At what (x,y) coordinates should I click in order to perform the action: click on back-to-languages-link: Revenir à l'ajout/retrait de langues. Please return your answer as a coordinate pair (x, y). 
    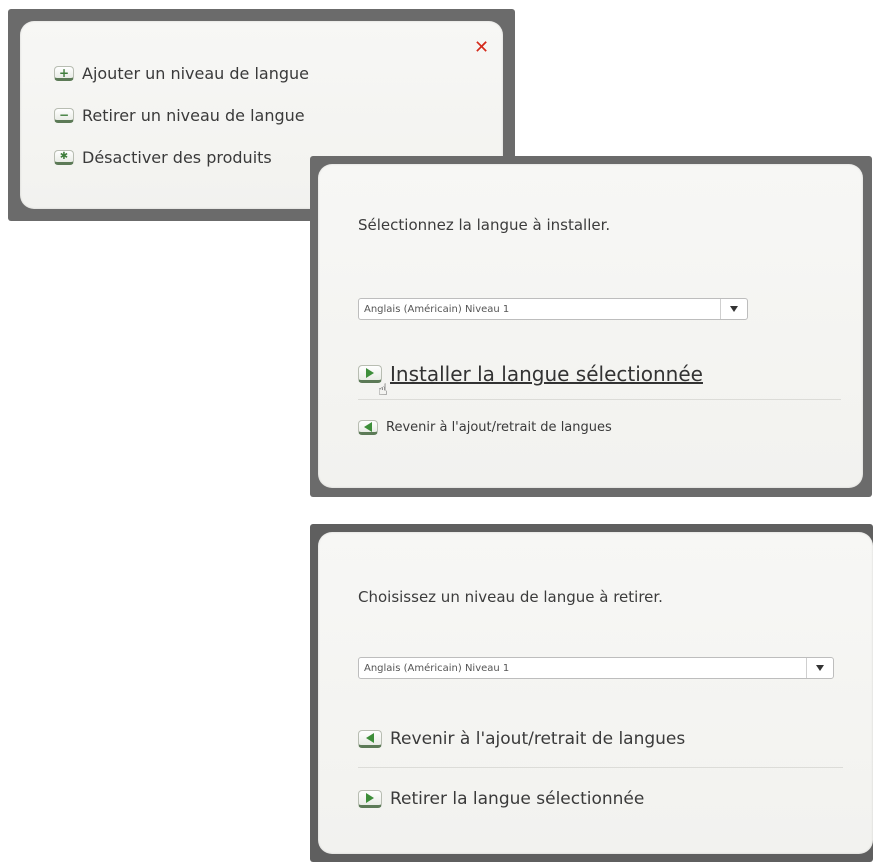
    Looking at the image, I should click on (485, 427).